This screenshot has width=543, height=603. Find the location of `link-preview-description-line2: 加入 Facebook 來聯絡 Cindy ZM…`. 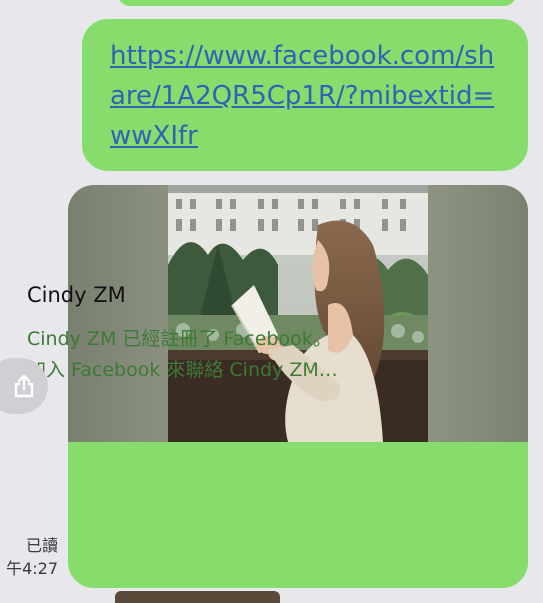

link-preview-description-line2: 加入 Facebook 來聯絡 Cindy ZM… is located at coordinates (182, 370).